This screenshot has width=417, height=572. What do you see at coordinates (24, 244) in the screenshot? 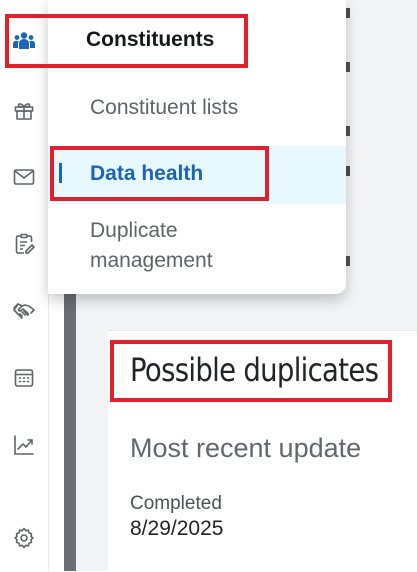
I see `clipboard-edit-icon` at bounding box center [24, 244].